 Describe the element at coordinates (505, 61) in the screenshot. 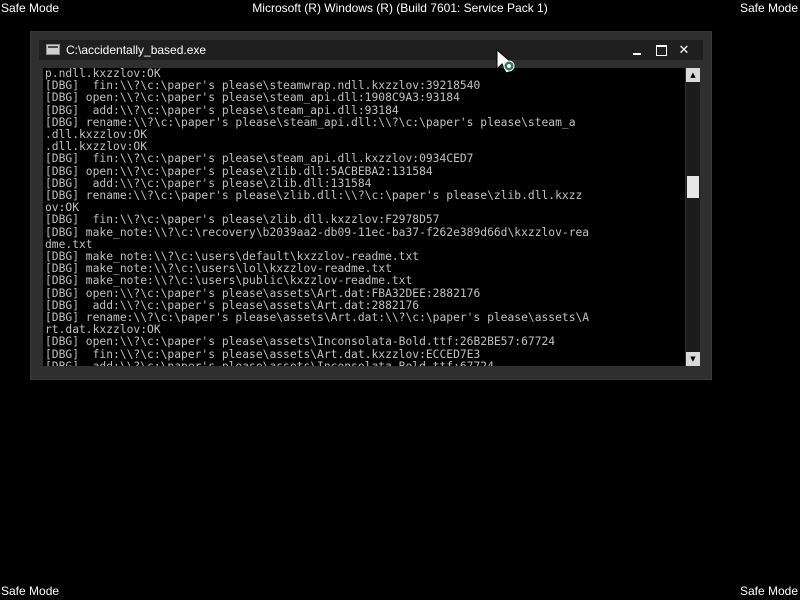

I see `busy-cursor-icon` at that location.